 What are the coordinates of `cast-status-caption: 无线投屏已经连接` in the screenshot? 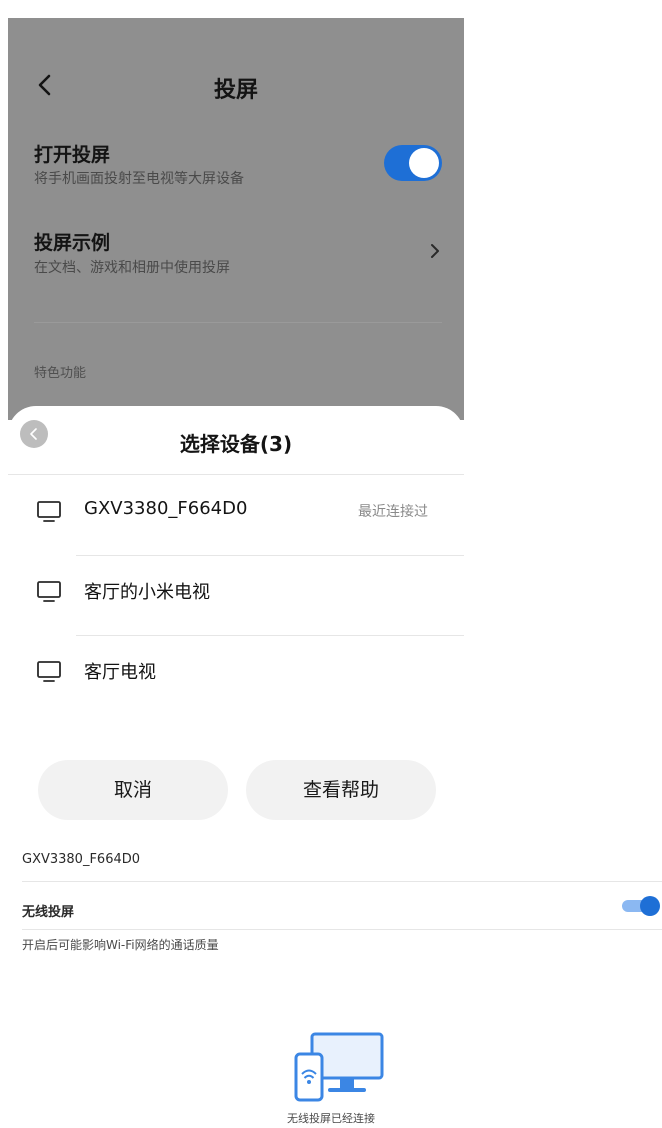 It's located at (331, 1118).